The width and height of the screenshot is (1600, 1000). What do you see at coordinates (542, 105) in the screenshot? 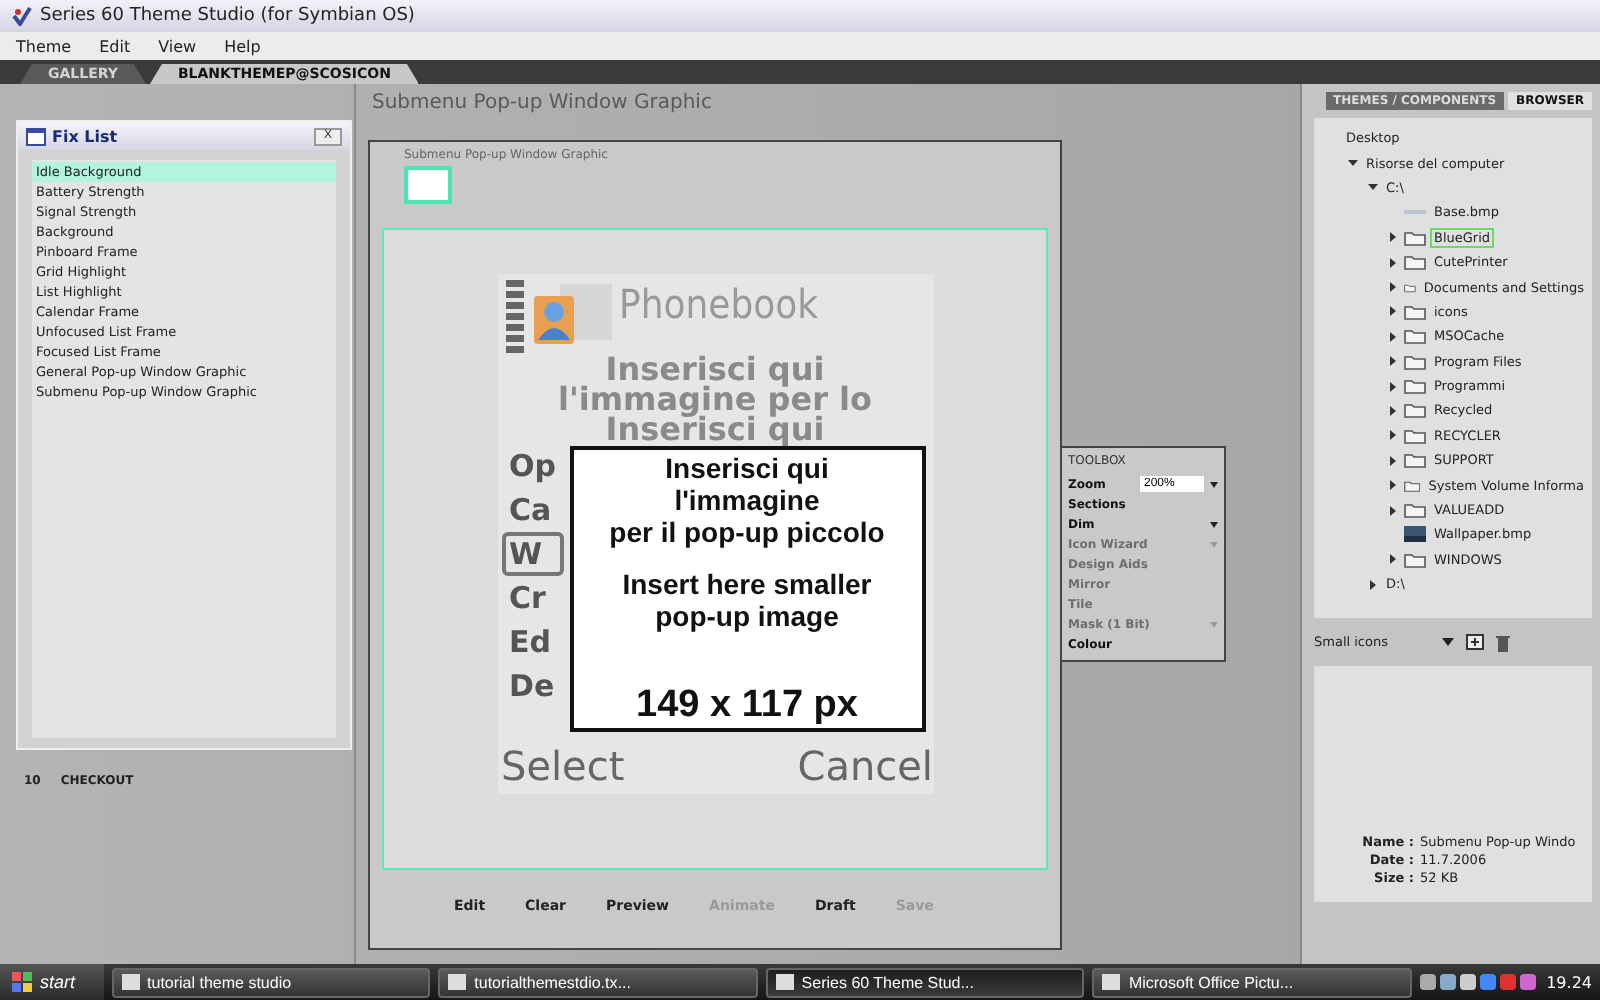
I see `editor-title: Submenu Pop-up Window Graphic` at bounding box center [542, 105].